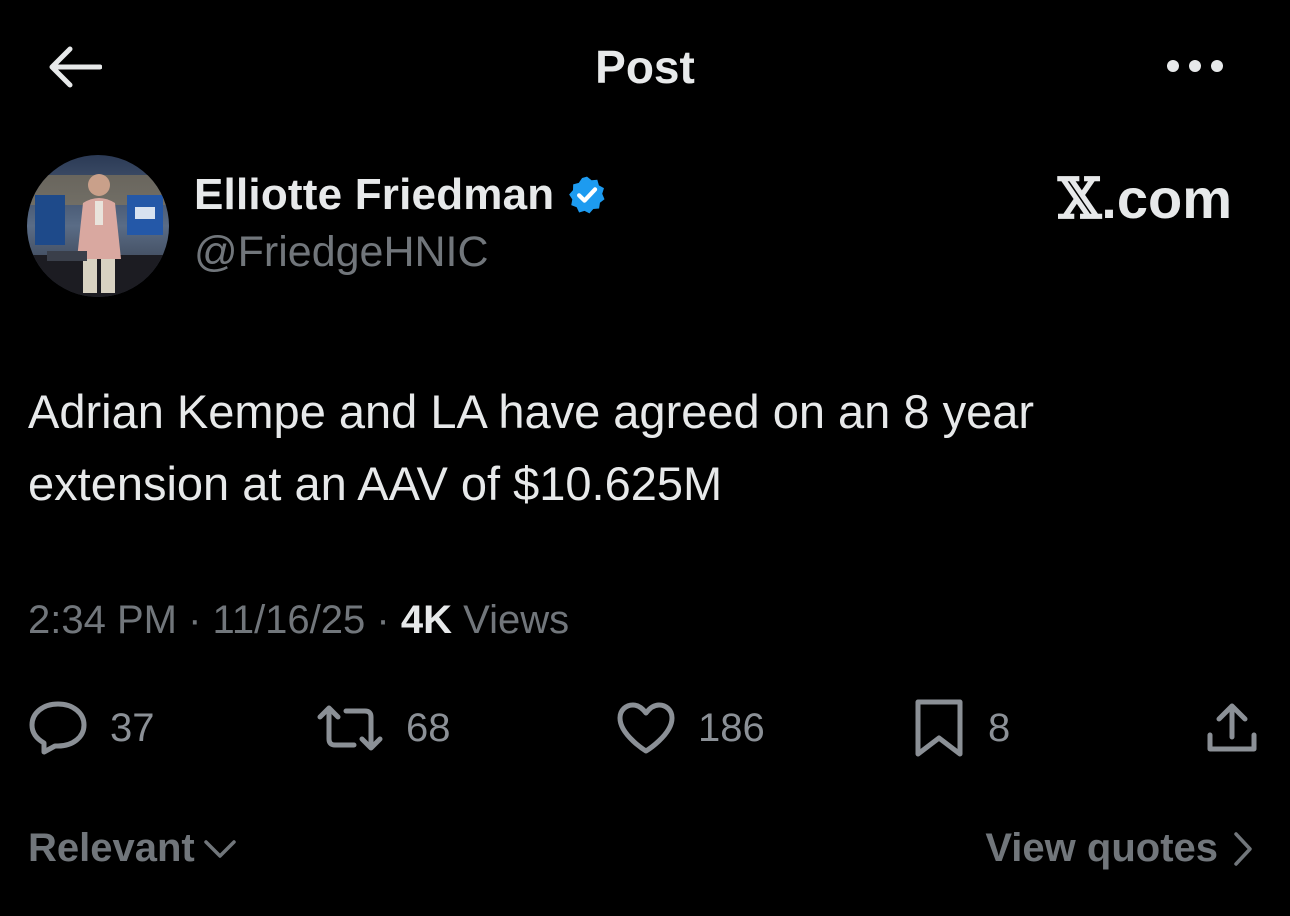 Image resolution: width=1290 pixels, height=916 pixels. What do you see at coordinates (374, 194) in the screenshot?
I see `author-display-name: Elliotte Friedman` at bounding box center [374, 194].